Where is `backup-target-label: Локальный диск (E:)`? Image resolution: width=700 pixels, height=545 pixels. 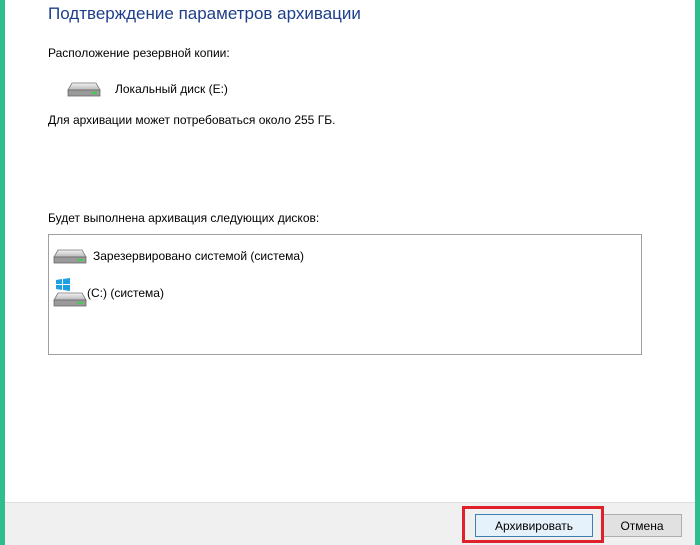 backup-target-label: Локальный диск (E:) is located at coordinates (171, 89).